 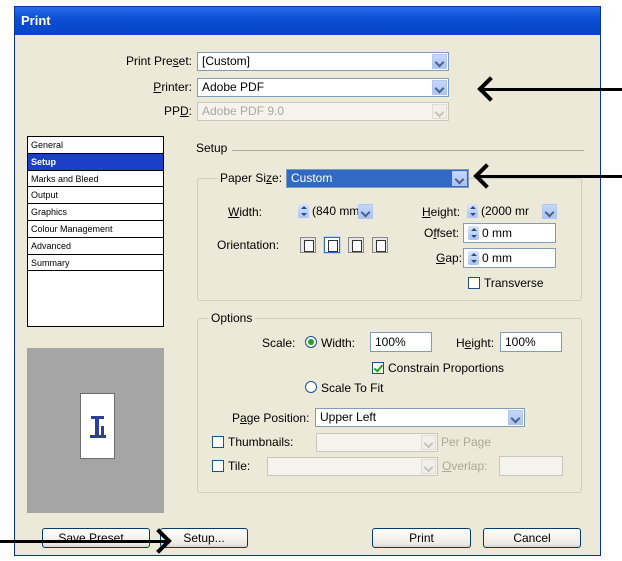 I want to click on reverse-portrait-icon, so click(x=356, y=245).